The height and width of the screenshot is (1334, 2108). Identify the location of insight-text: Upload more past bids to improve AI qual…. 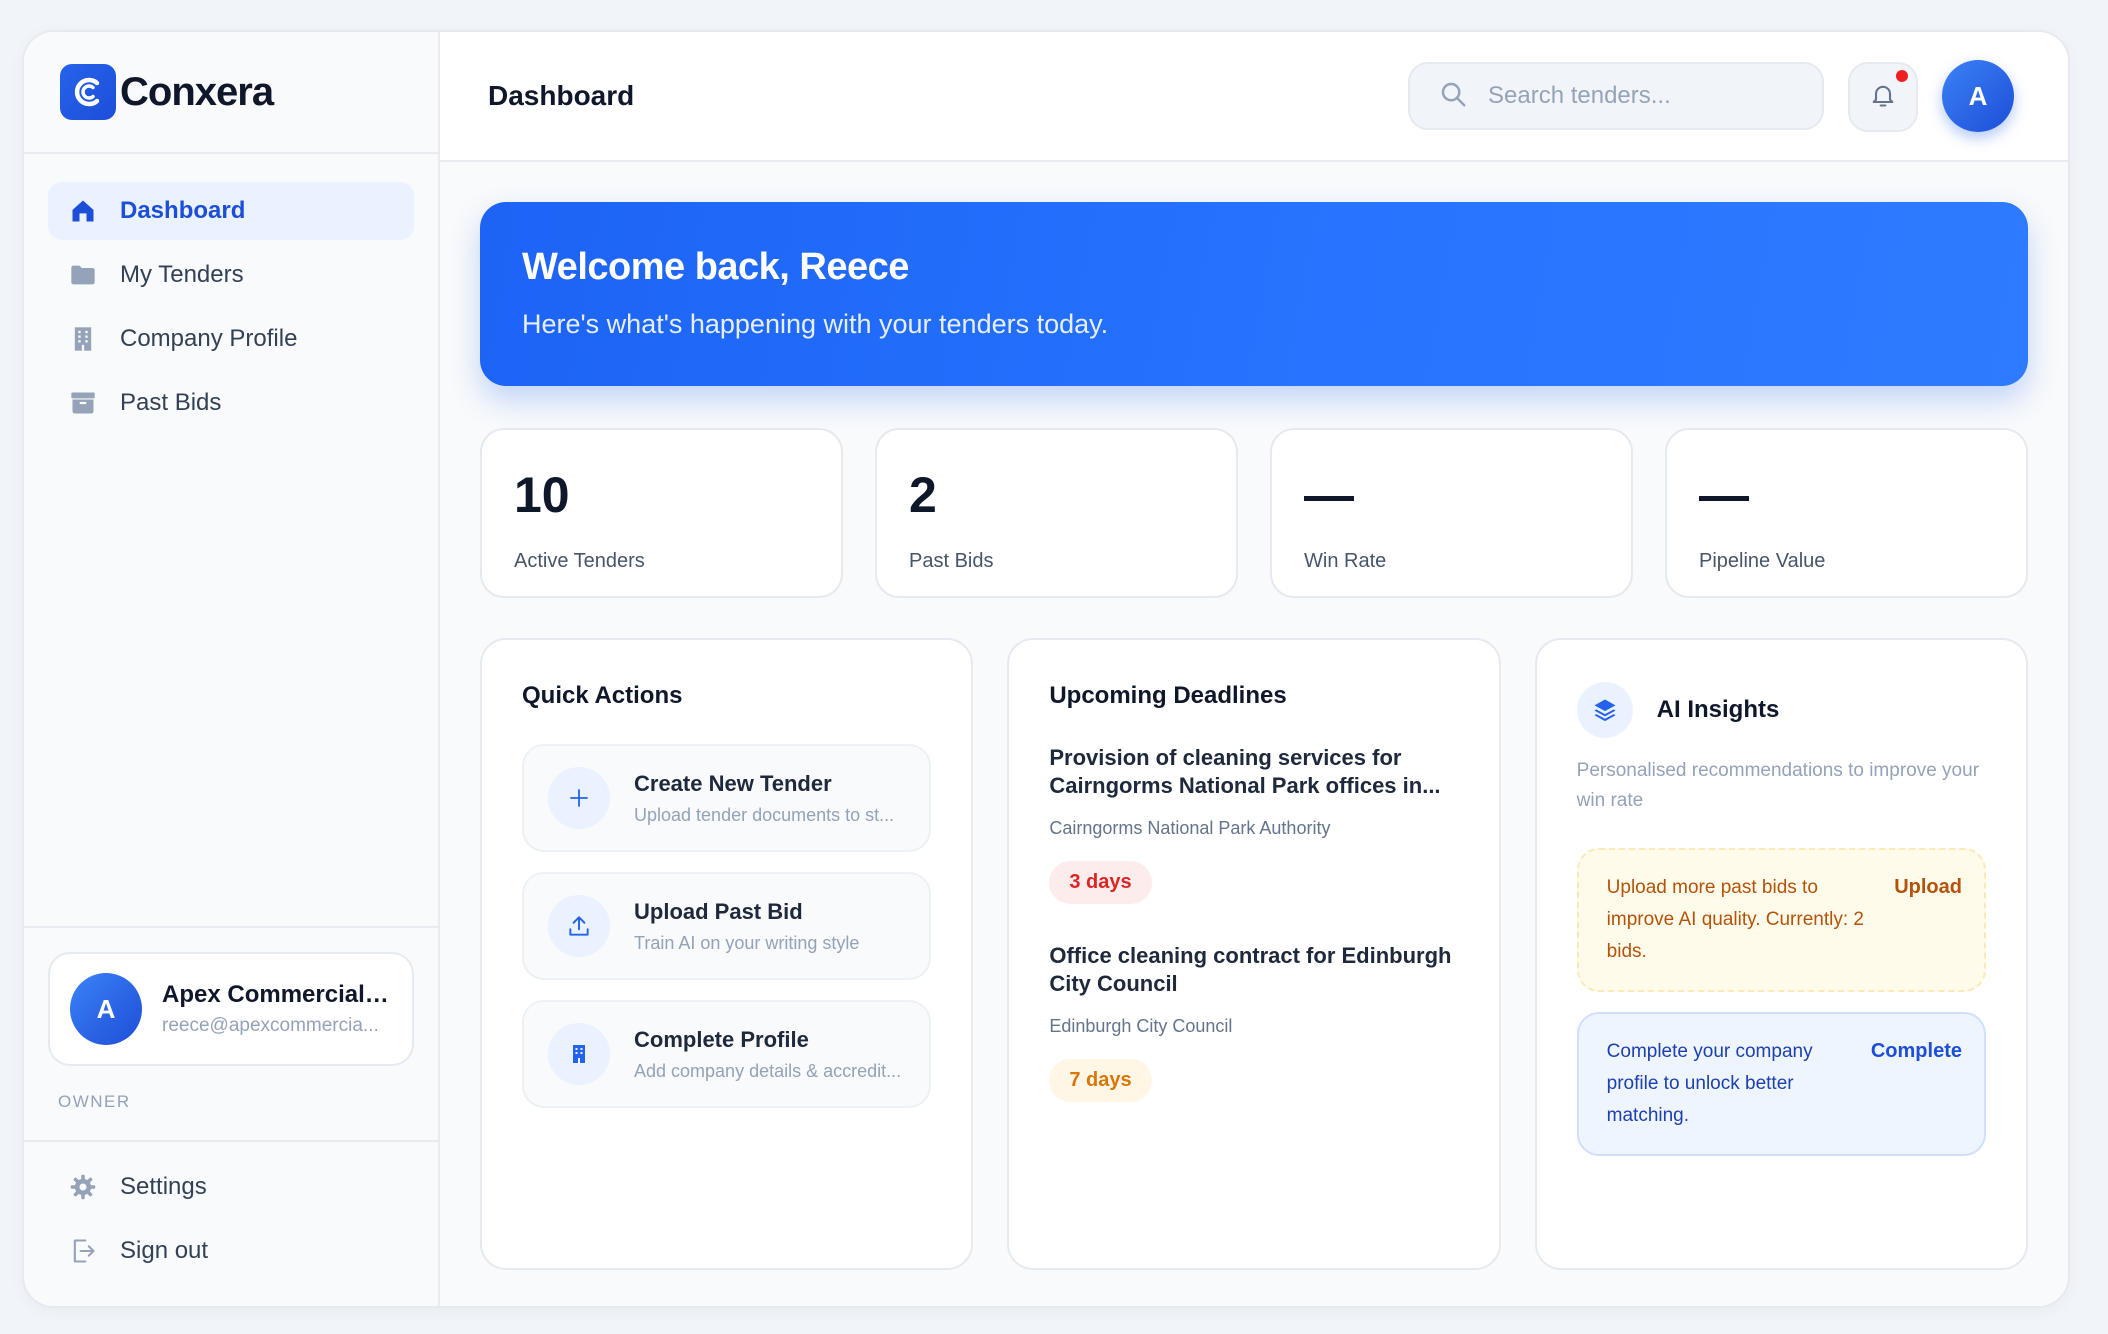
(1735, 919).